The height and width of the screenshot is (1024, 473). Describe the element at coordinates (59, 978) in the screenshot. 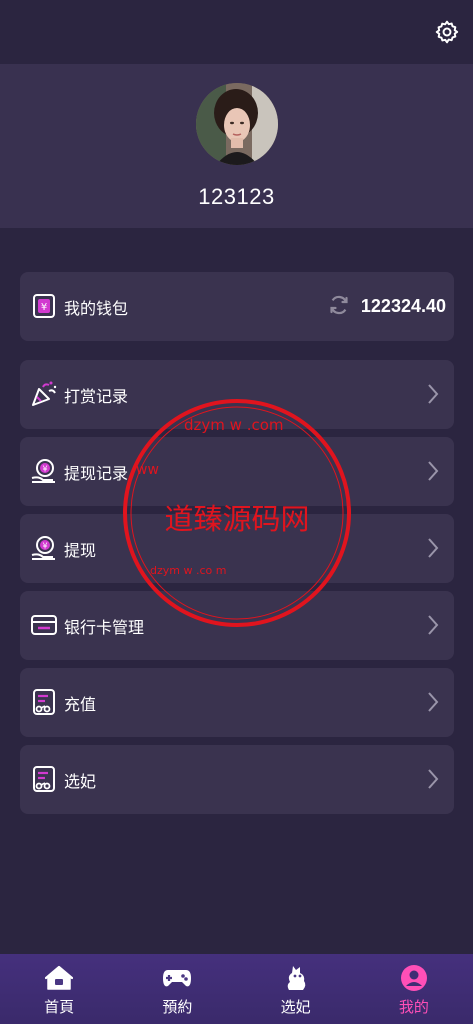

I see `home-icon` at that location.